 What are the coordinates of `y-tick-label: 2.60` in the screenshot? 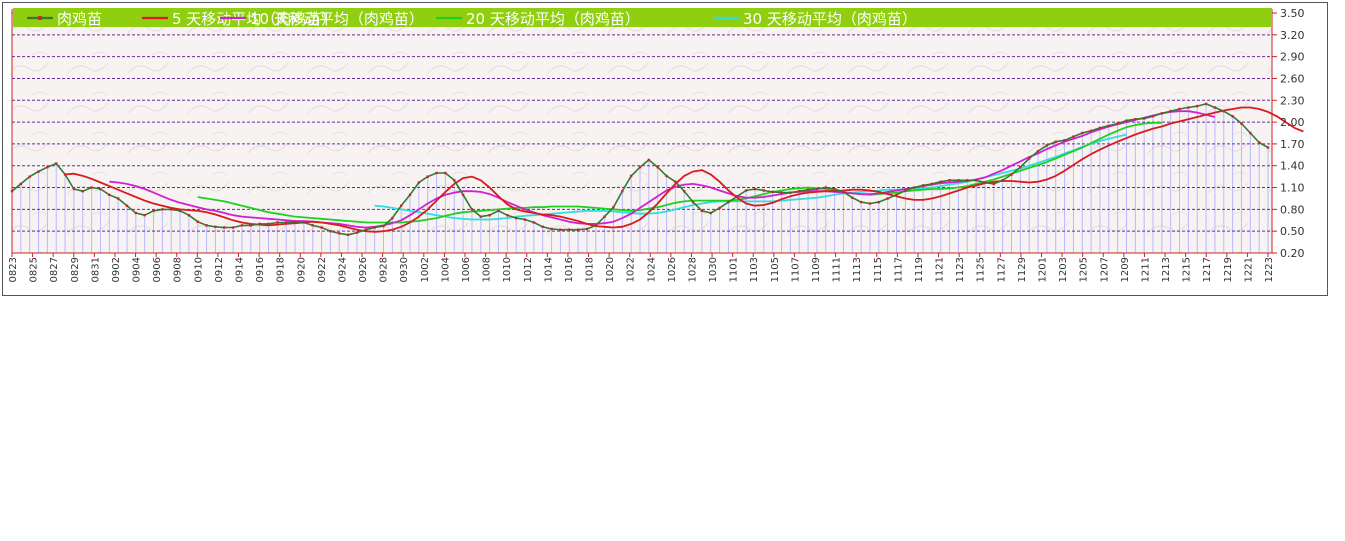 It's located at (1292, 78).